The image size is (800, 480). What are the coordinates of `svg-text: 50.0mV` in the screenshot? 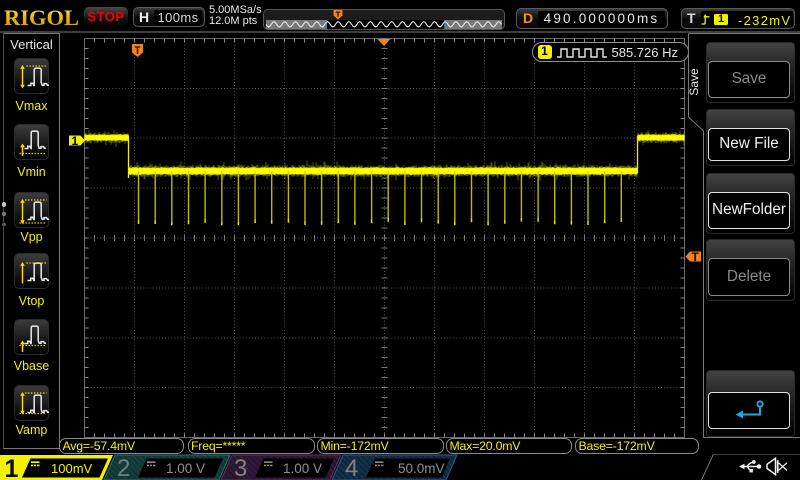 It's located at (421, 468).